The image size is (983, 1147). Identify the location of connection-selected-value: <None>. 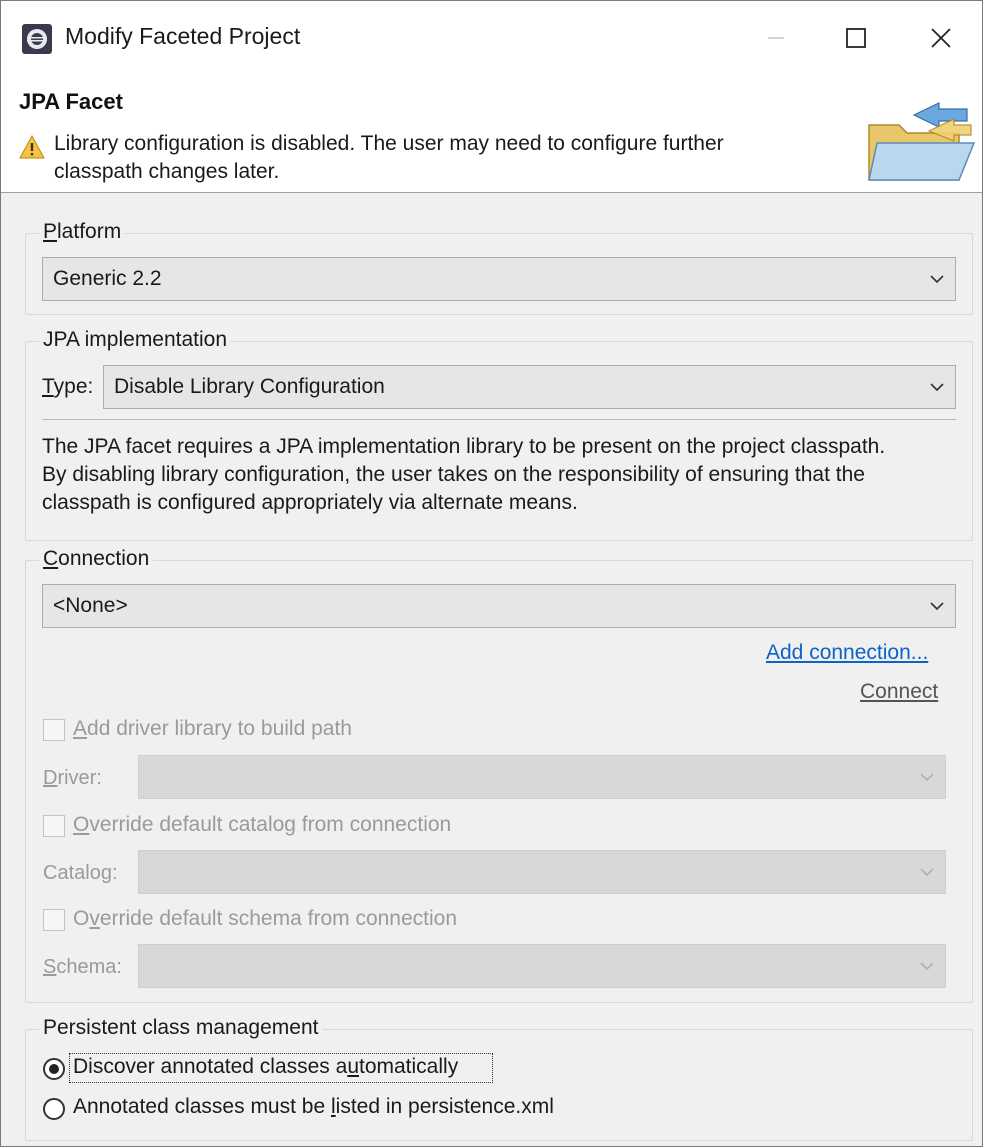
(90, 605).